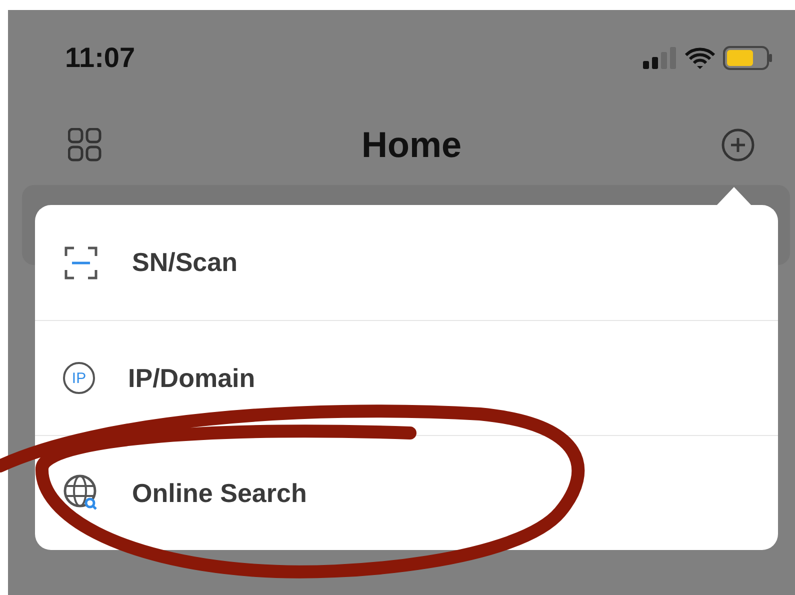 The height and width of the screenshot is (595, 795). What do you see at coordinates (660, 57) in the screenshot?
I see `signal-icon` at bounding box center [660, 57].